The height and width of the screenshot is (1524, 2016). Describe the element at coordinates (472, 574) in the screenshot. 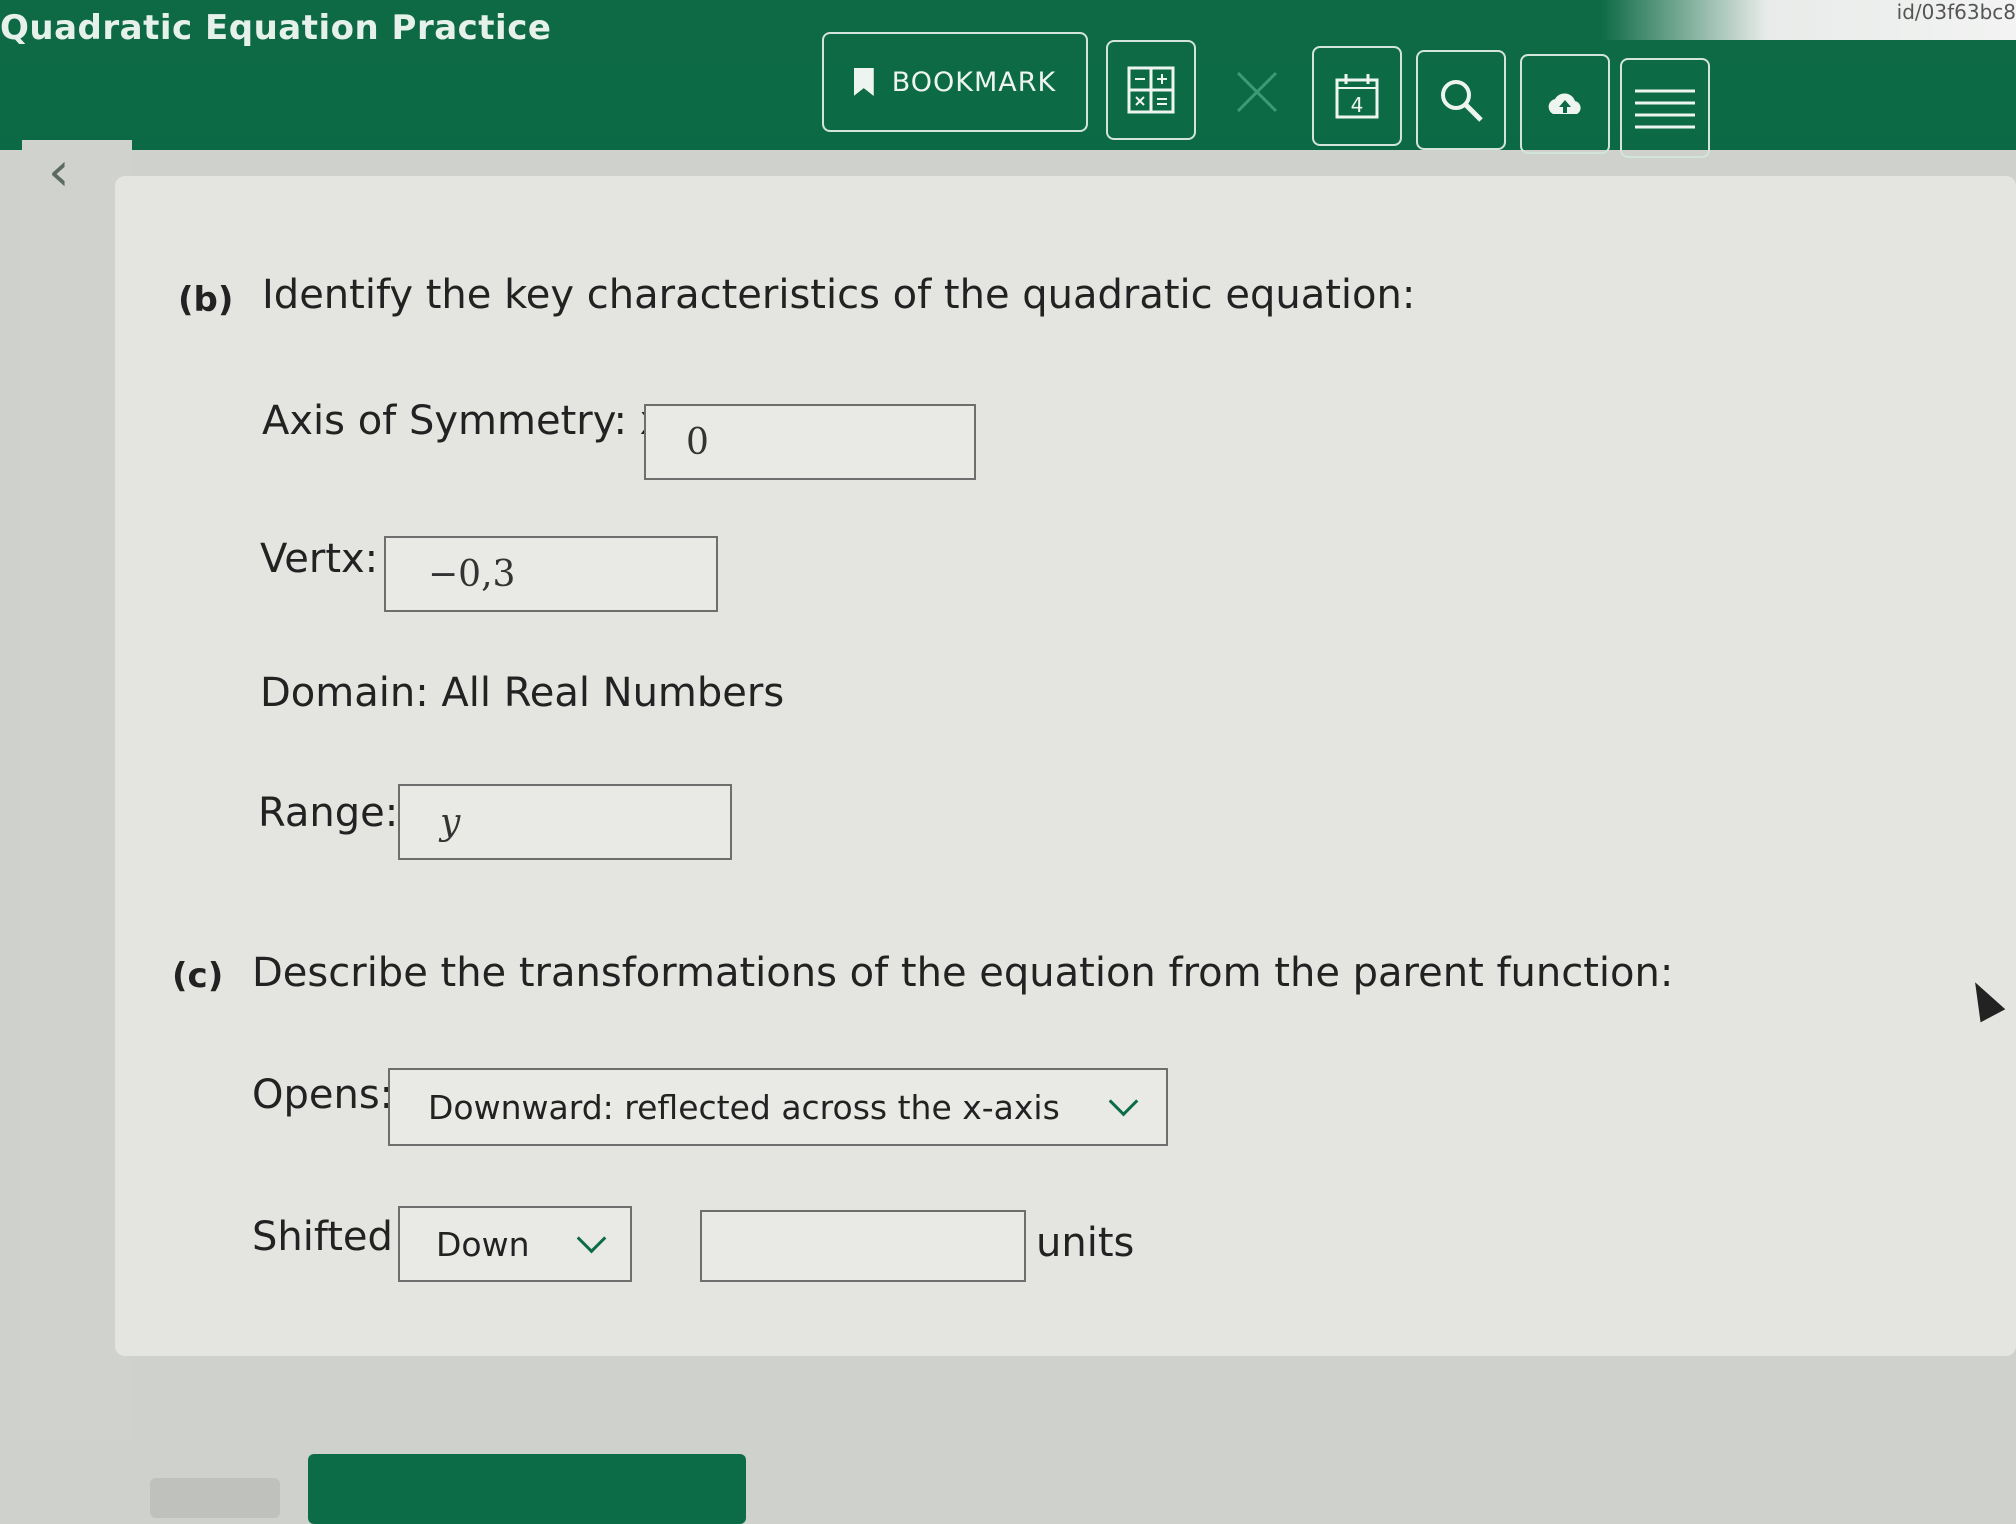

I see `vertex-value: −0,3` at that location.